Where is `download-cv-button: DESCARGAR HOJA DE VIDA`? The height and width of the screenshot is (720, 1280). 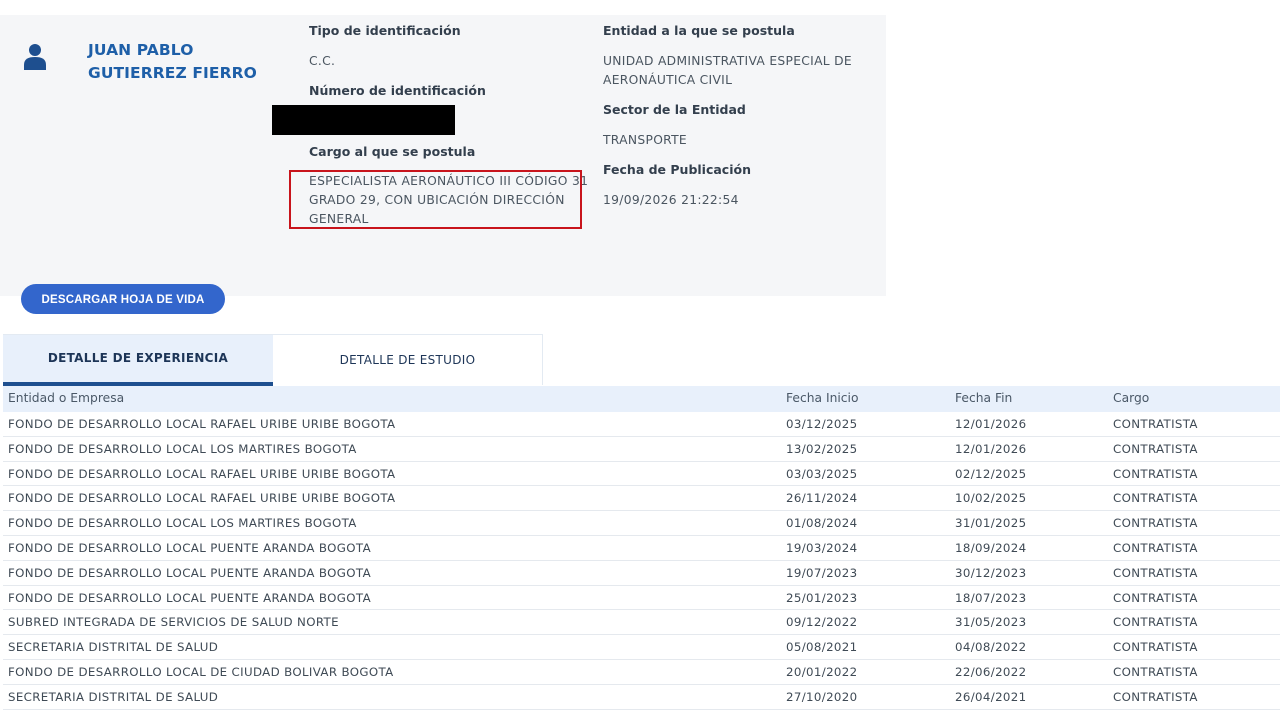
download-cv-button: DESCARGAR HOJA DE VIDA is located at coordinates (123, 299).